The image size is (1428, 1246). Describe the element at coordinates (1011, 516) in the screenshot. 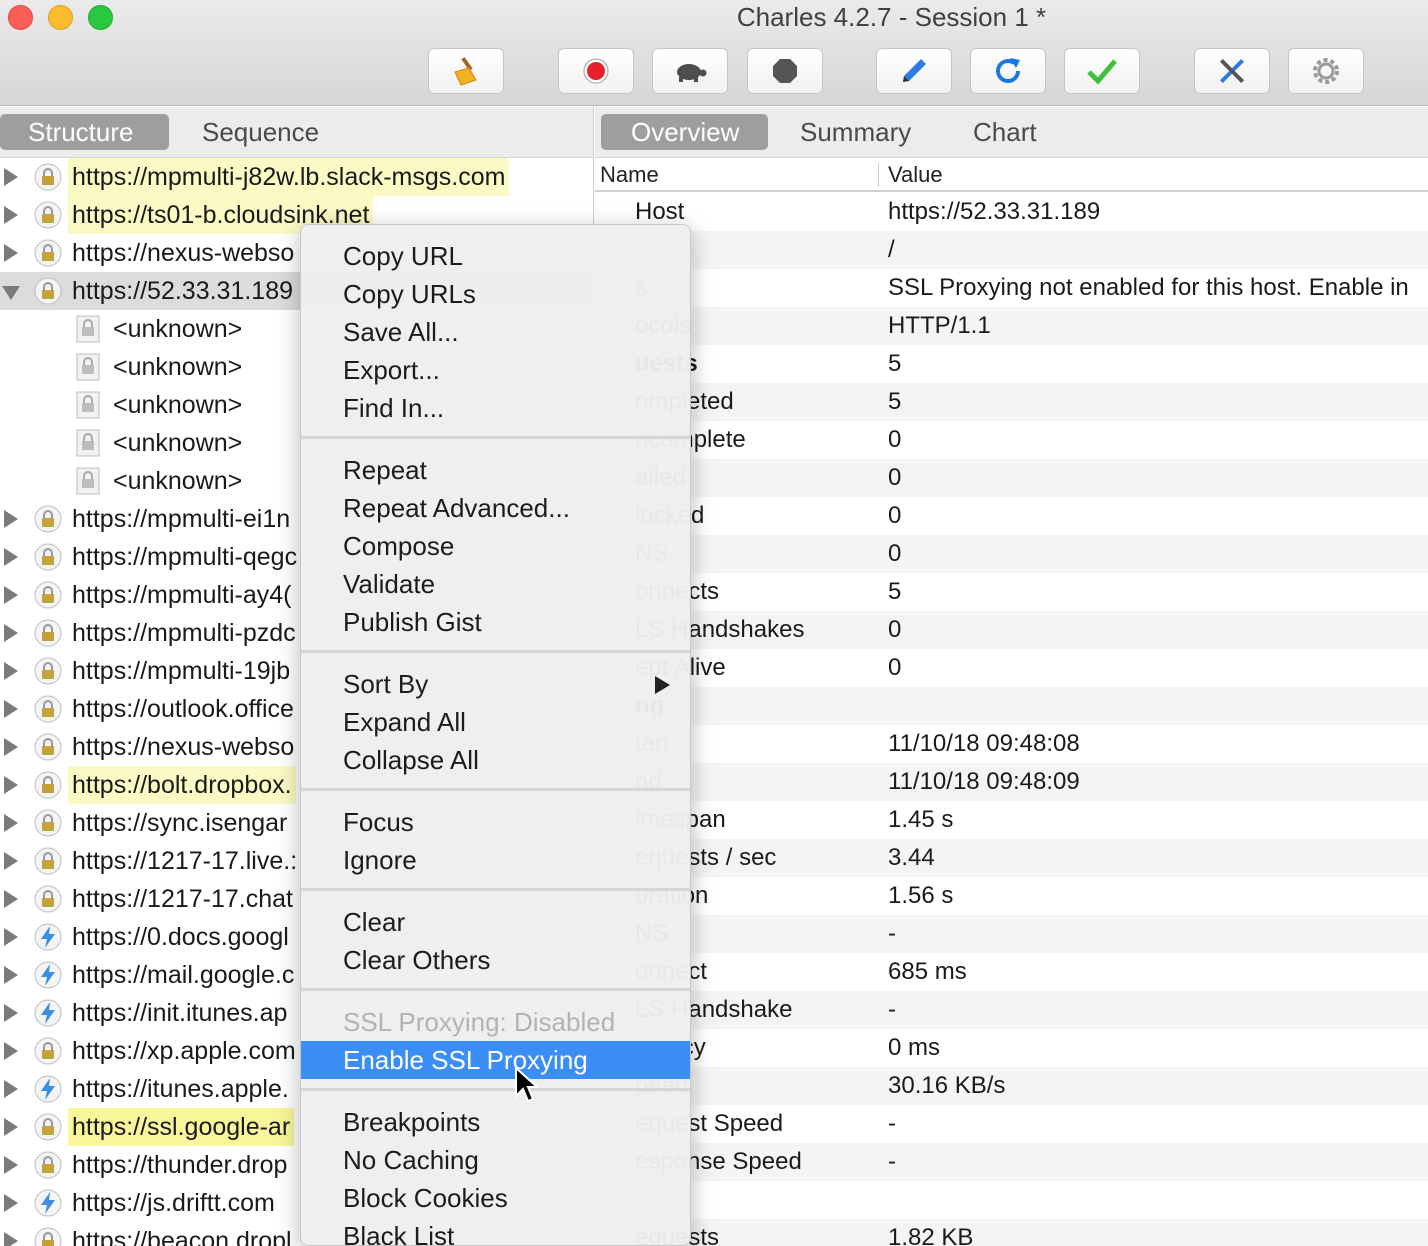

I see `overview-row: locked0` at that location.